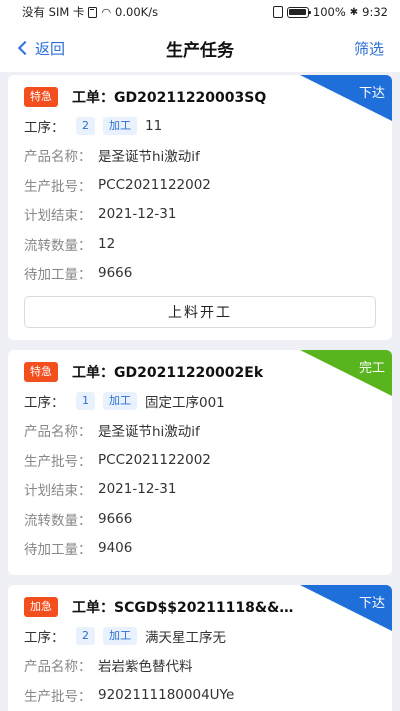  I want to click on back-button: 返回, so click(41, 48).